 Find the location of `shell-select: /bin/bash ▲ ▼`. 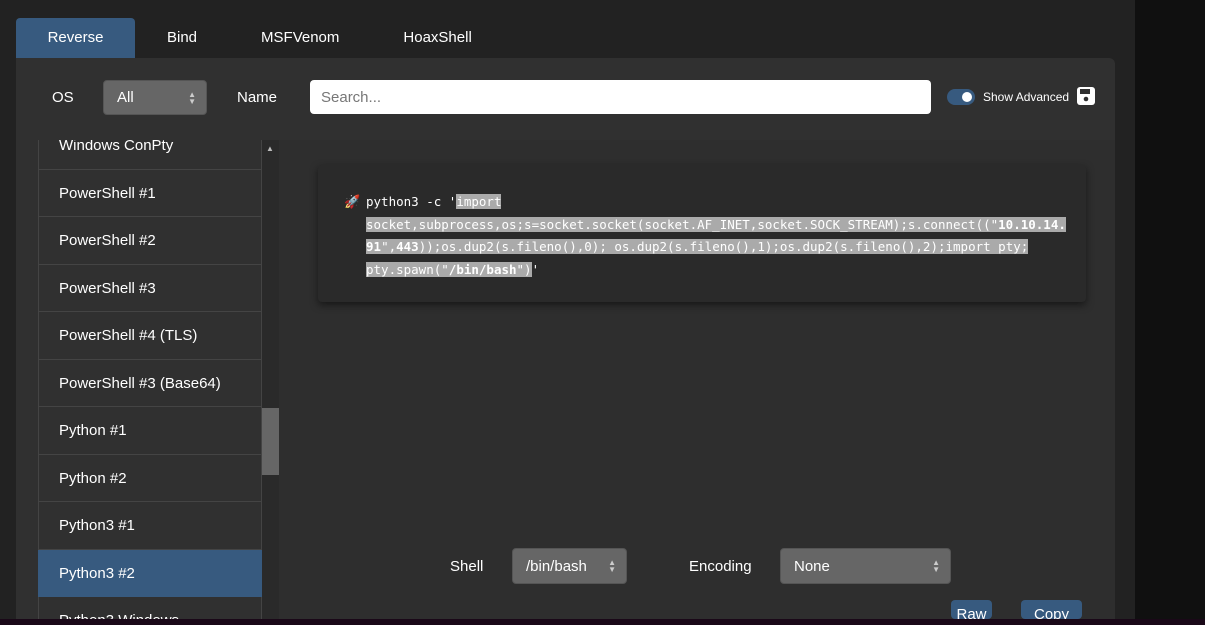

shell-select: /bin/bash ▲ ▼ is located at coordinates (569, 566).